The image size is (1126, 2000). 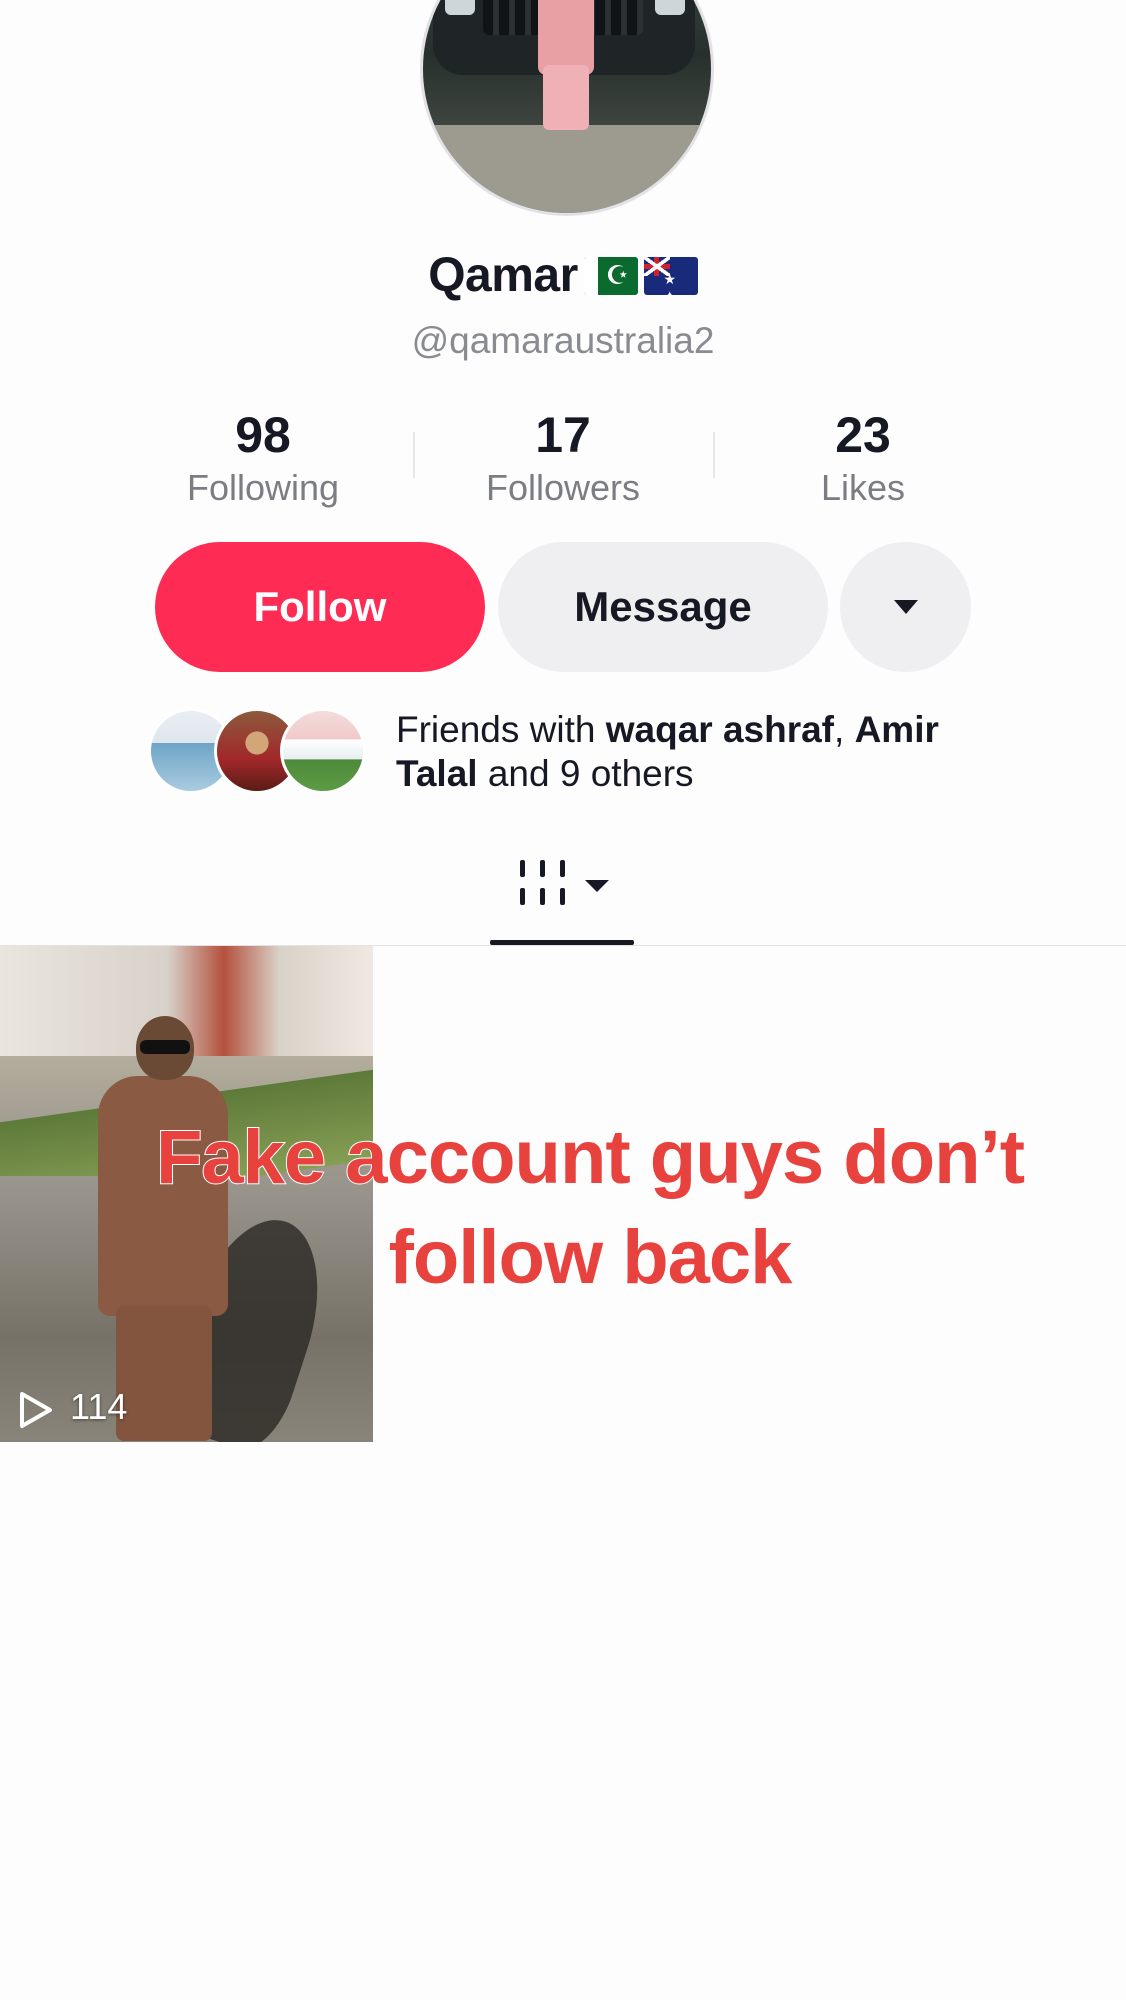 What do you see at coordinates (597, 886) in the screenshot?
I see `chevron-down-icon` at bounding box center [597, 886].